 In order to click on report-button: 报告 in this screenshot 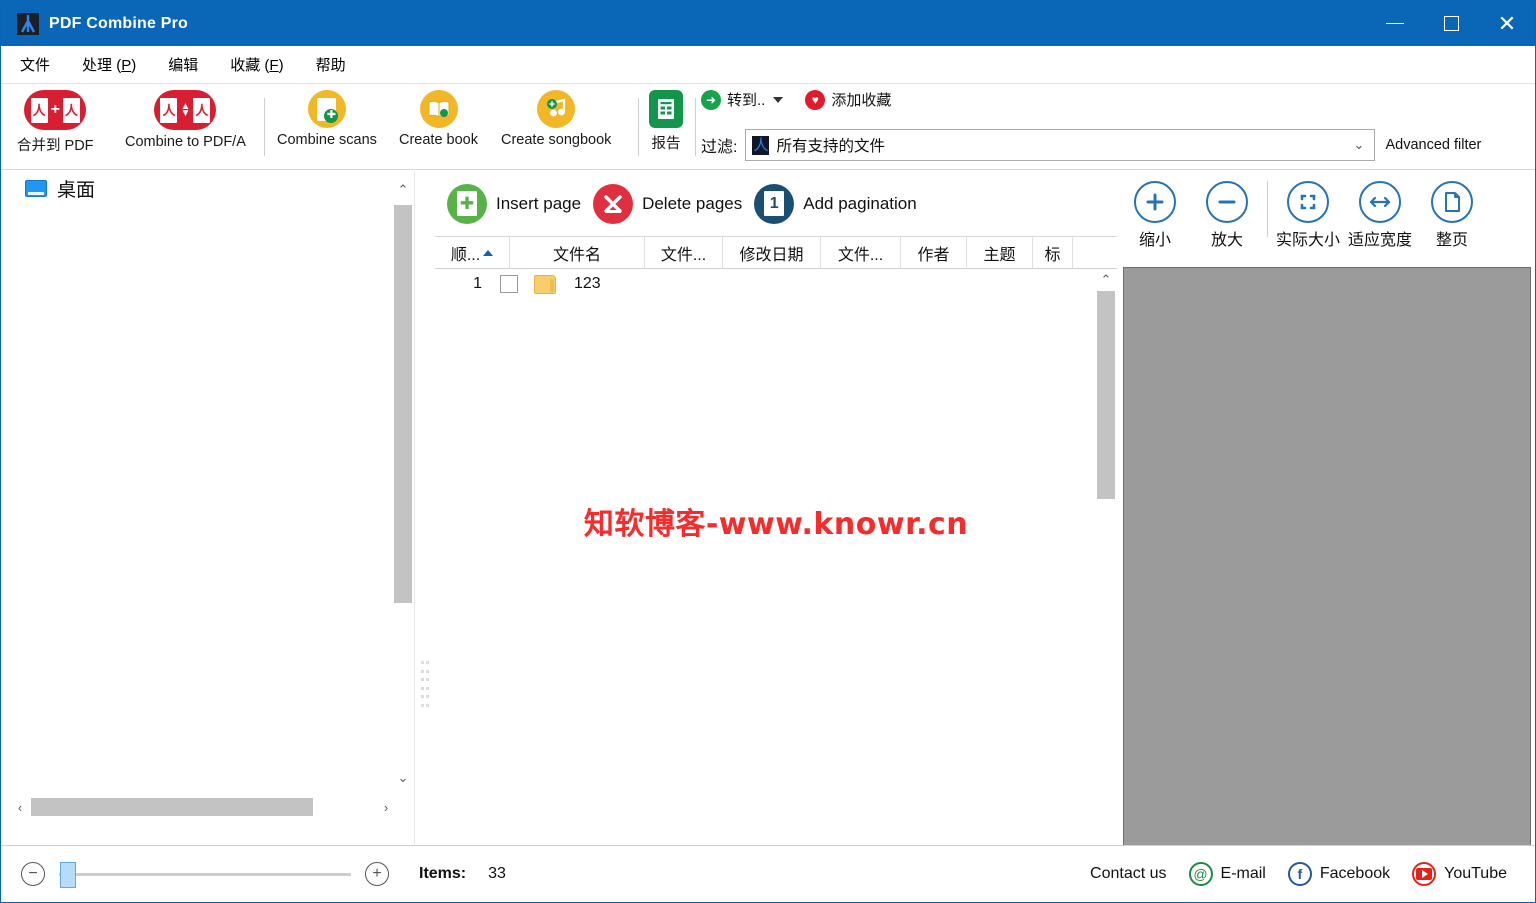, I will do `click(666, 121)`.